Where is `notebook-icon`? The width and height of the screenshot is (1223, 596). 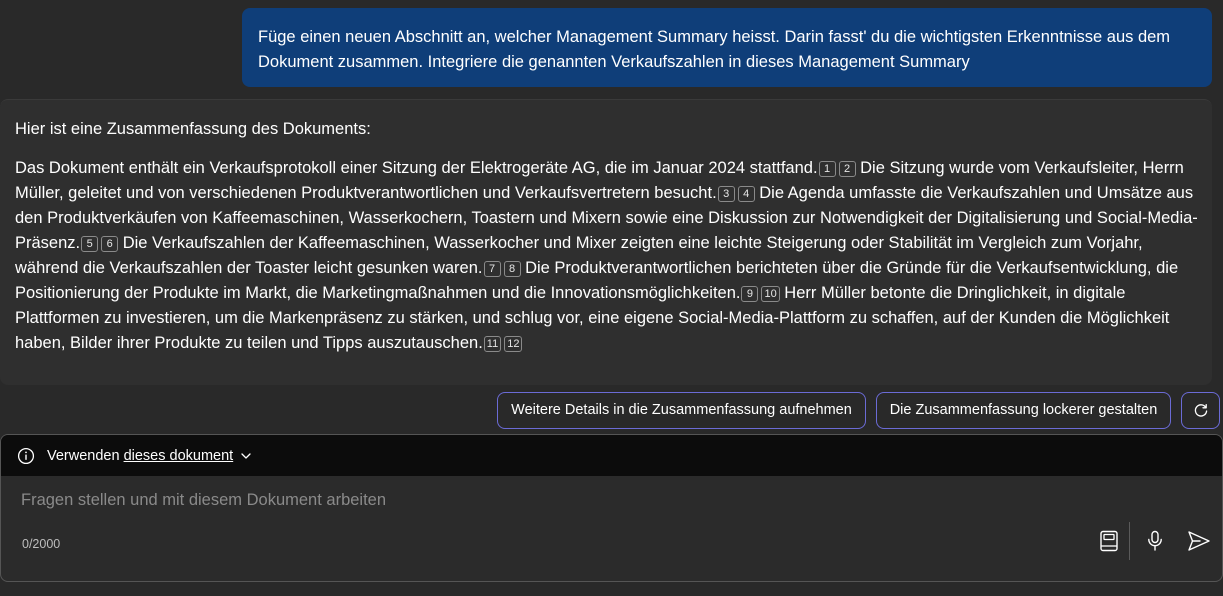
notebook-icon is located at coordinates (1109, 541).